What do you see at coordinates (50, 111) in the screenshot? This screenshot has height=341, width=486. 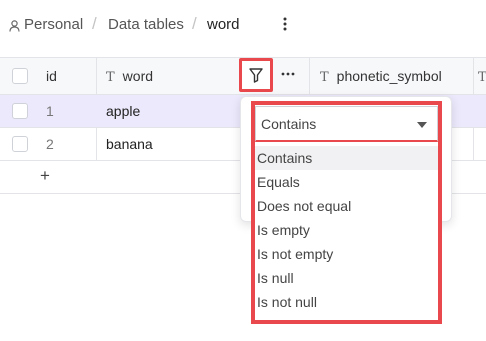 I see `row-id: 1` at bounding box center [50, 111].